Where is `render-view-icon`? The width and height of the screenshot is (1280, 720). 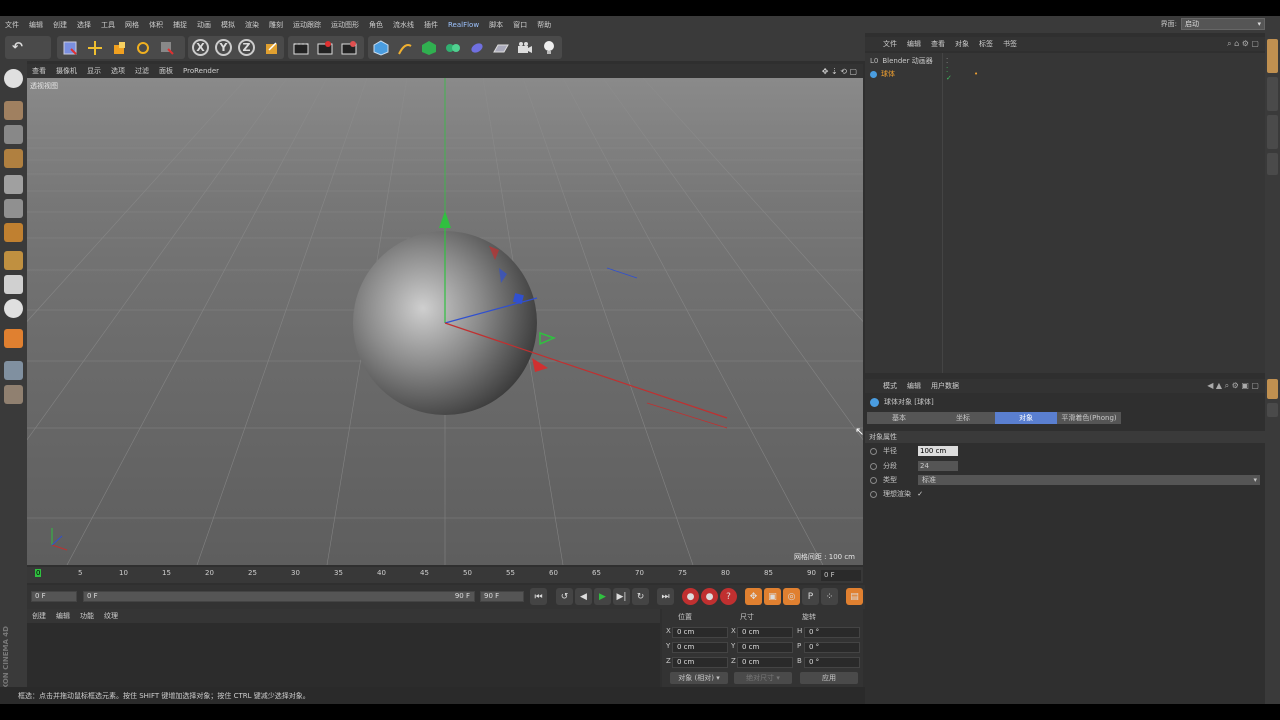 render-view-icon is located at coordinates (300, 47).